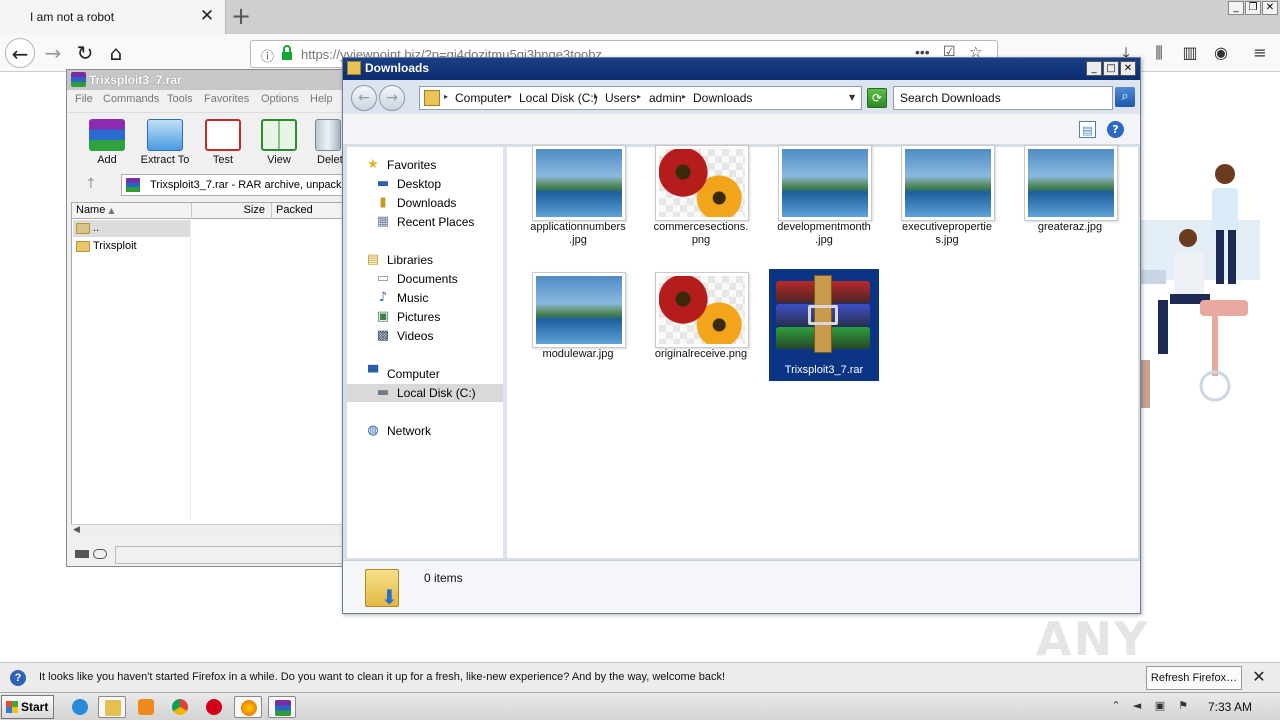  What do you see at coordinates (741, 69) in the screenshot?
I see `explorer-titlebar: Downloads _ □ ✕` at bounding box center [741, 69].